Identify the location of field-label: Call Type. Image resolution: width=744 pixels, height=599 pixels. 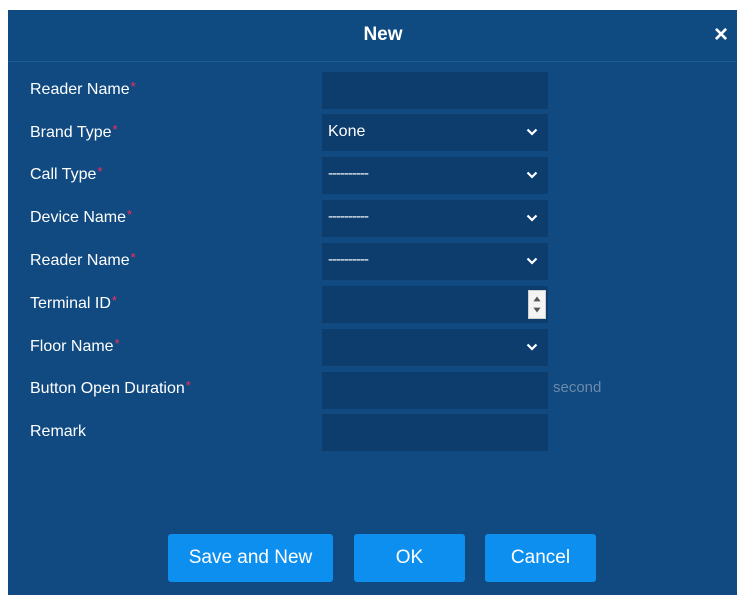
(63, 174).